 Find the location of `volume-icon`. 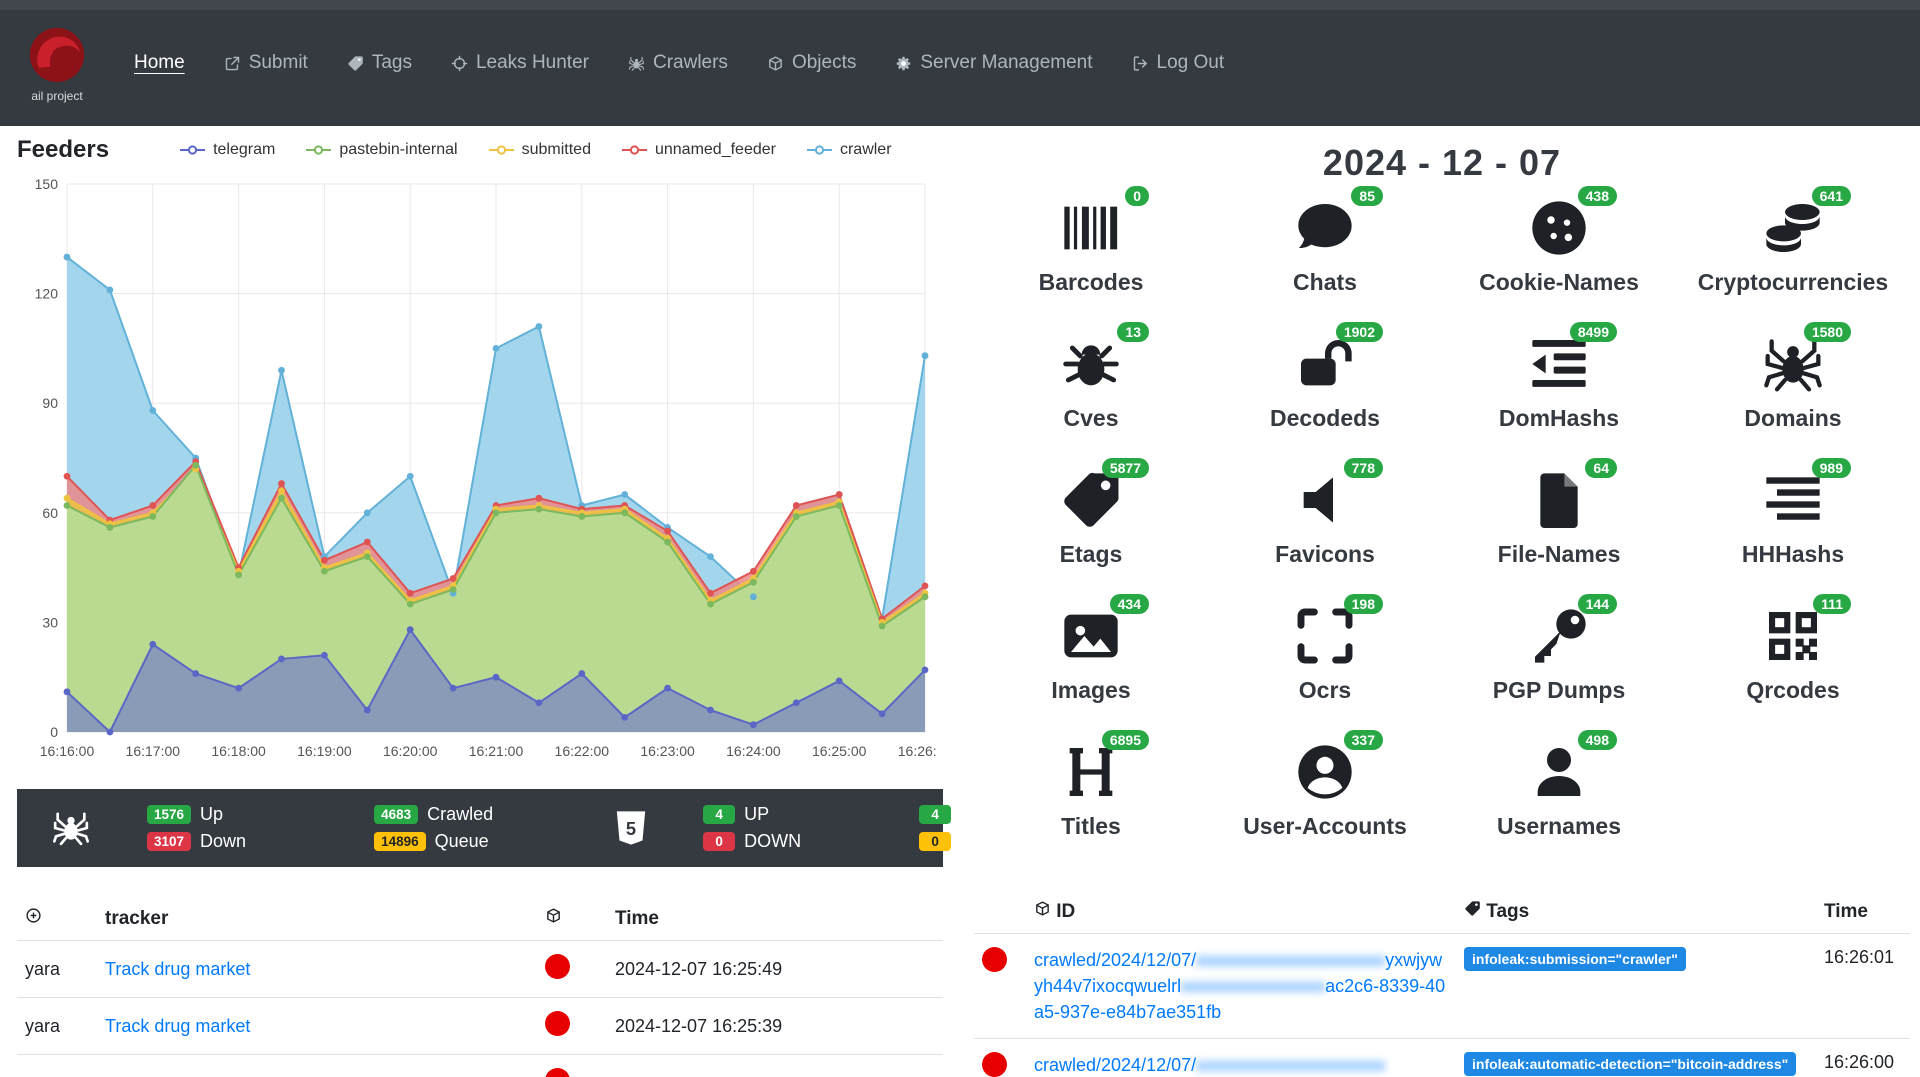

volume-icon is located at coordinates (1325, 500).